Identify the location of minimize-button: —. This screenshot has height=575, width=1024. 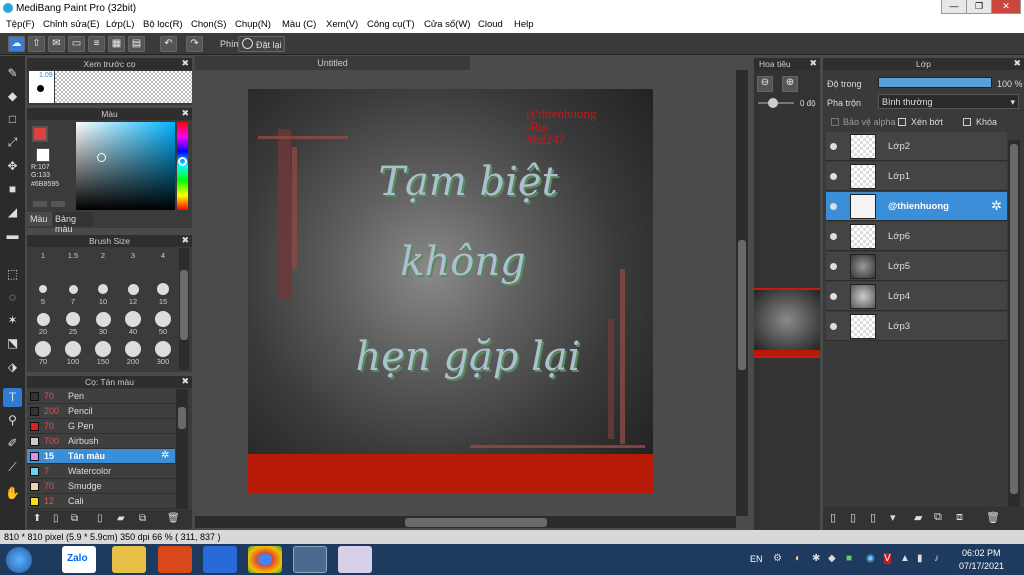
(954, 7).